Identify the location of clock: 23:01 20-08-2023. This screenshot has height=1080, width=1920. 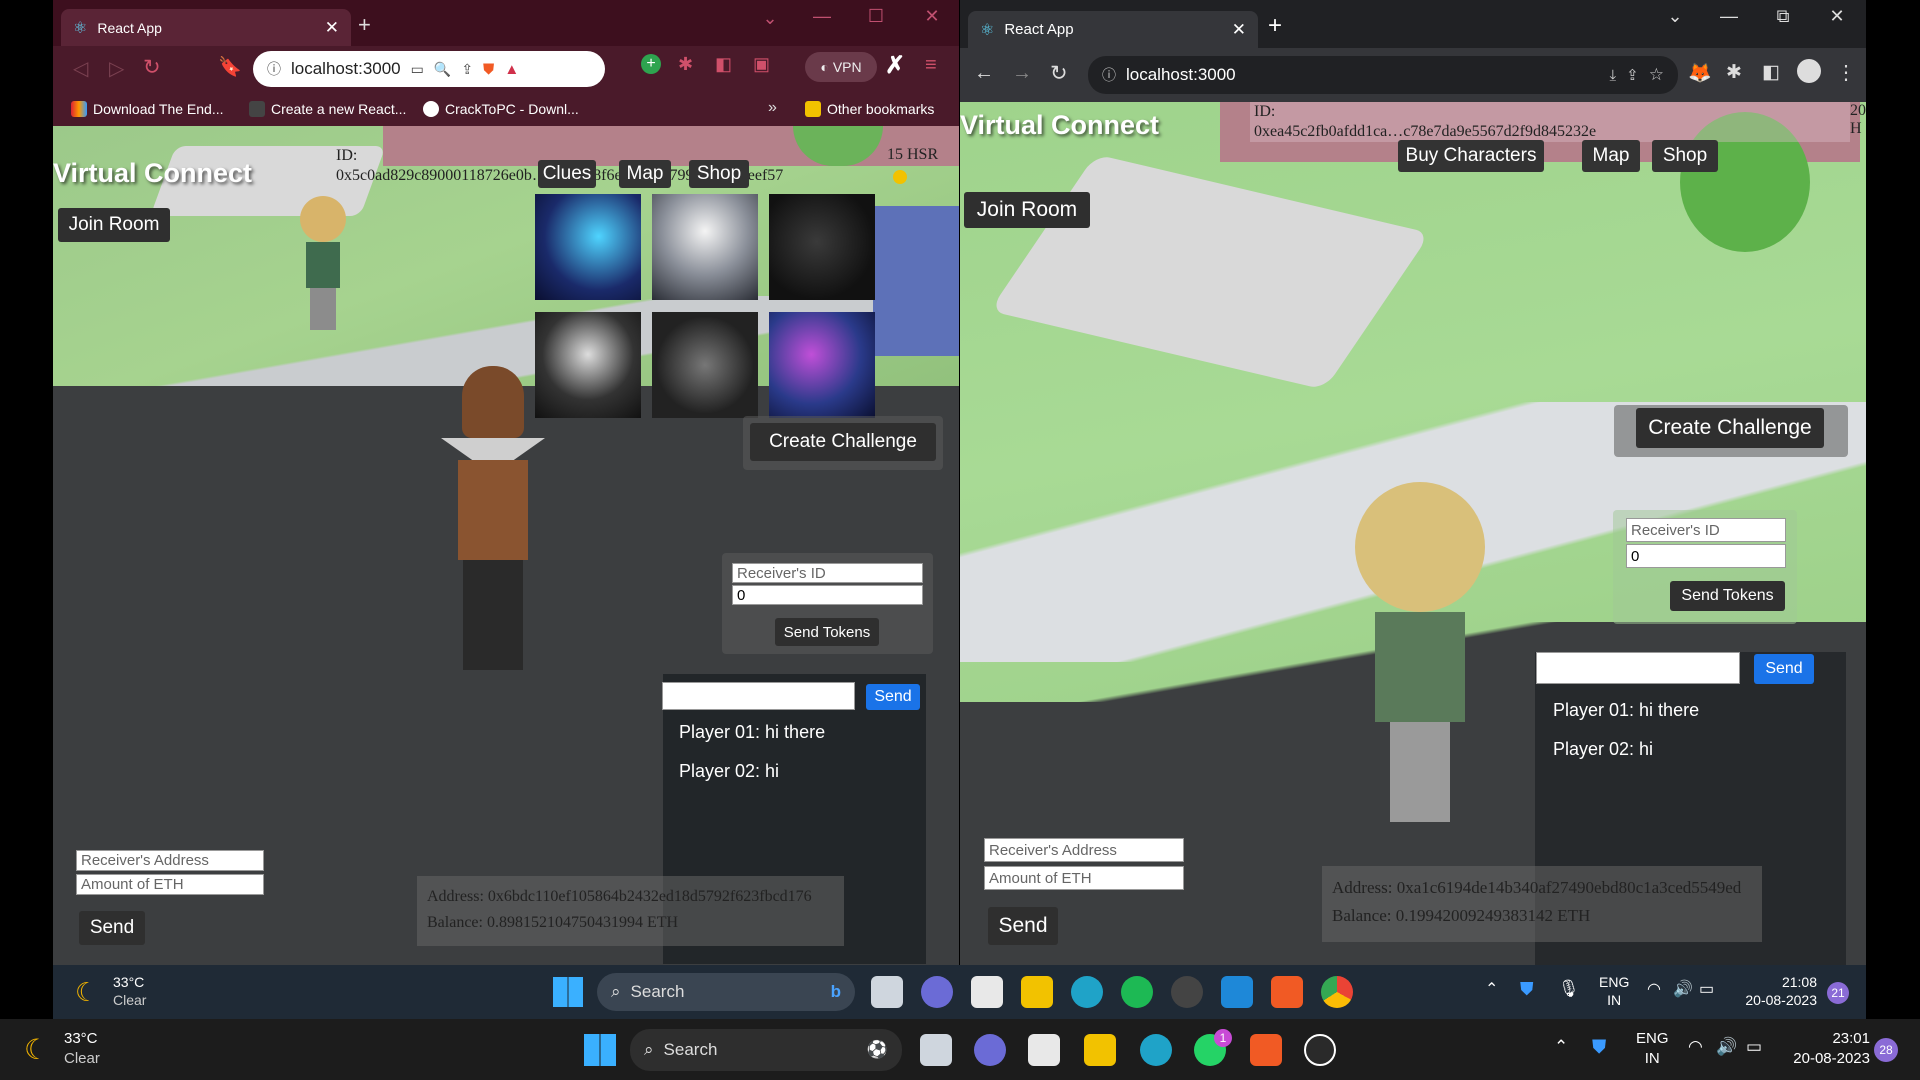
(1825, 1049).